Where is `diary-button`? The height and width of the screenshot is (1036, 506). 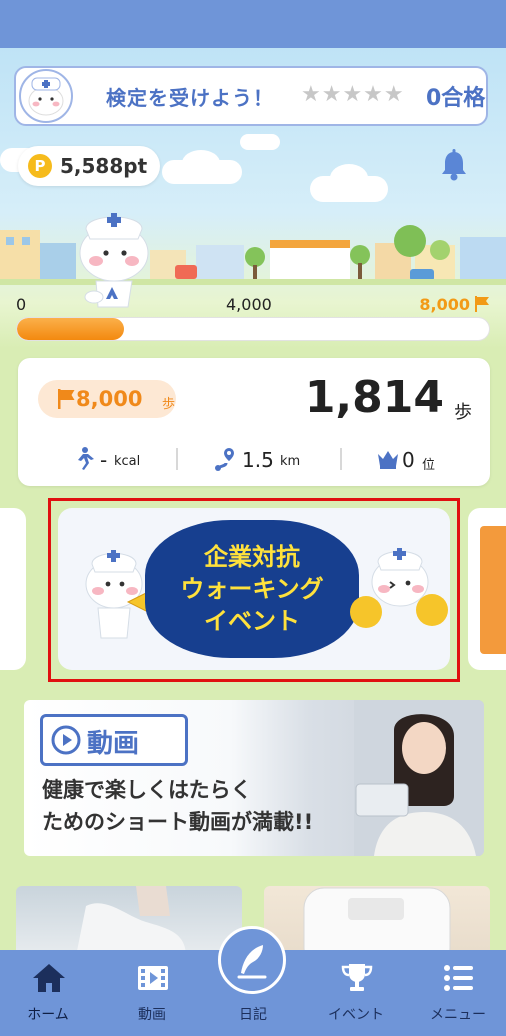
diary-button is located at coordinates (252, 960).